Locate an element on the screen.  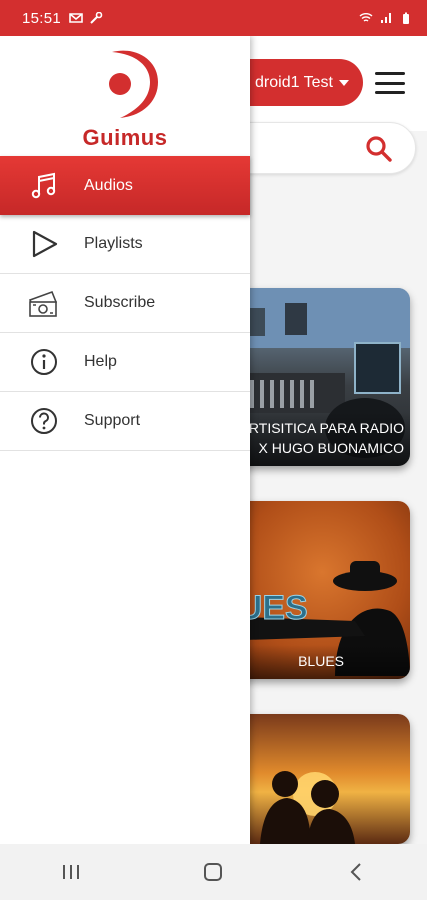
wifi-icon is located at coordinates (366, 17).